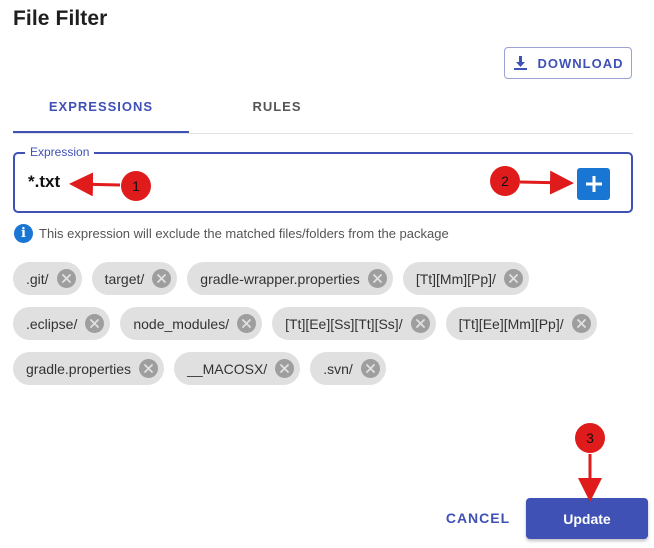  I want to click on filter-chip: . svn/, so click(348, 368).